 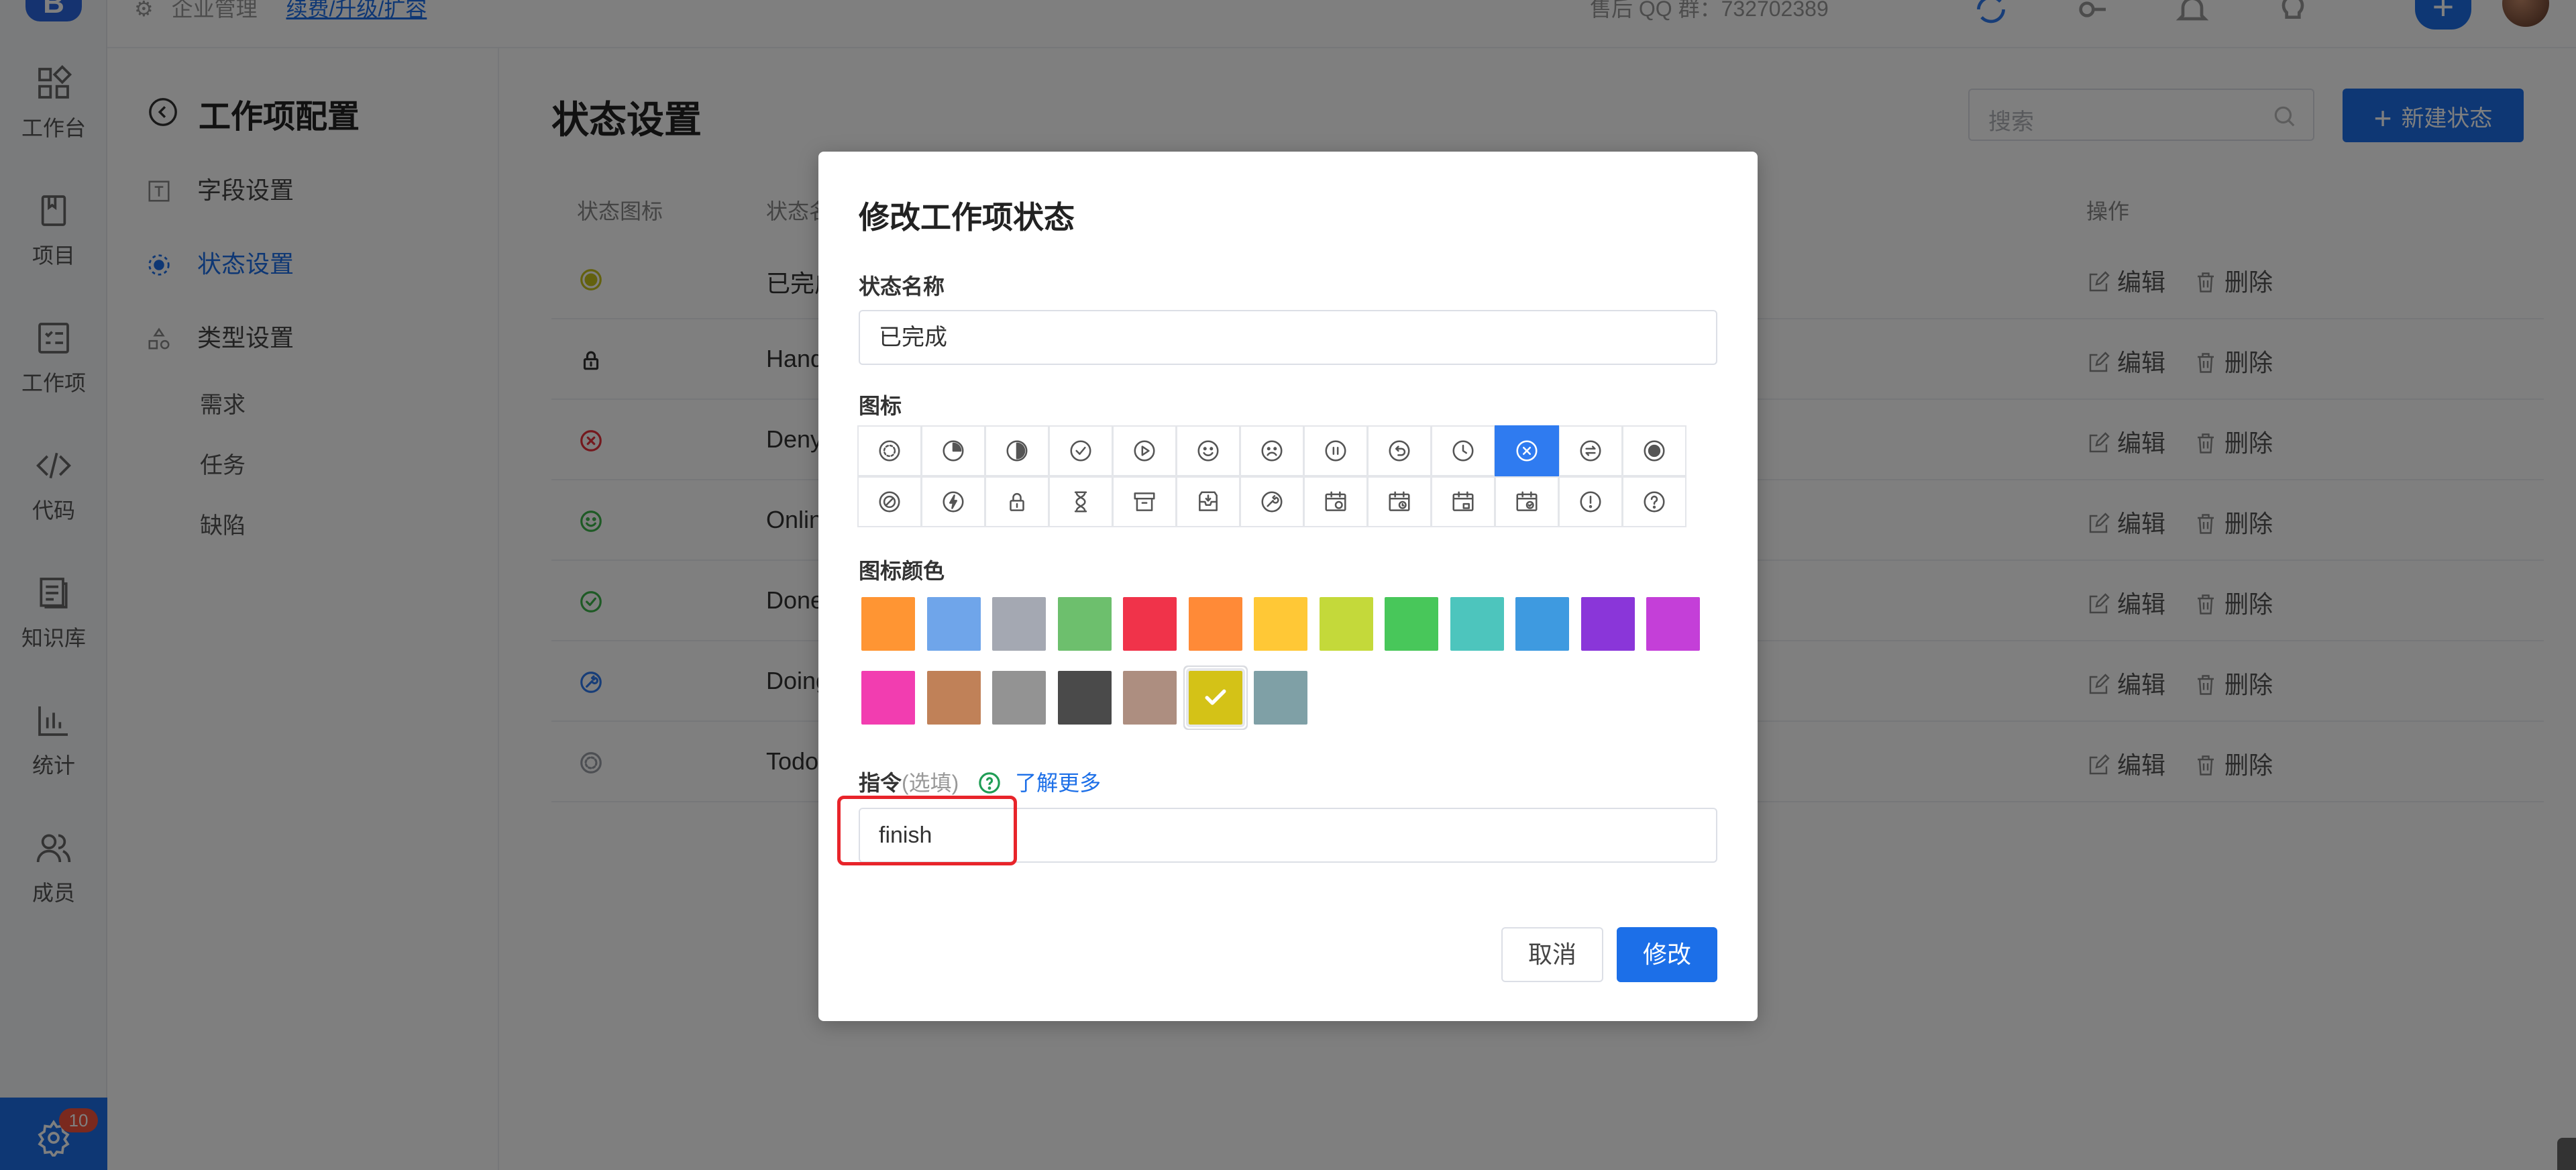 I want to click on status-name-input: 已完成, so click(x=1288, y=337).